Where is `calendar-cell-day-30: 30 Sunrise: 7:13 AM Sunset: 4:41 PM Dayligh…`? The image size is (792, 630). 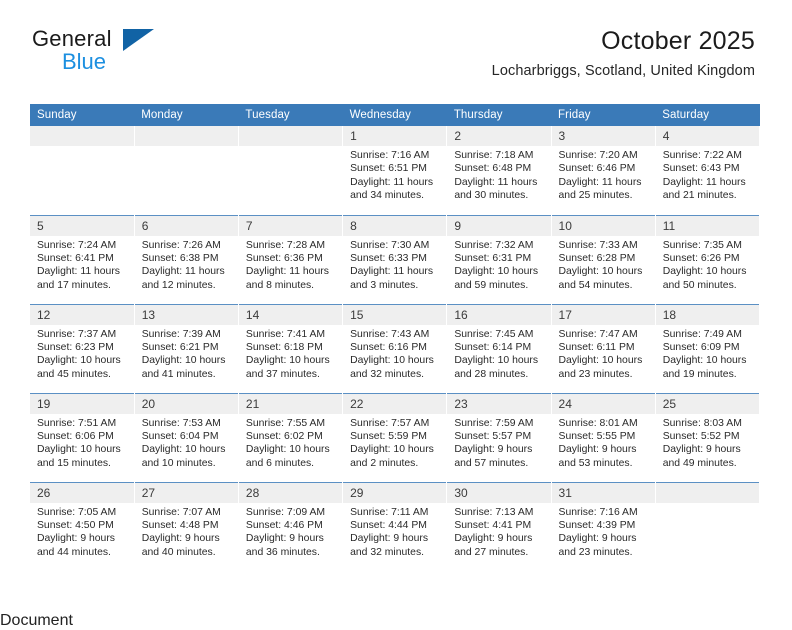 calendar-cell-day-30: 30 Sunrise: 7:13 AM Sunset: 4:41 PM Dayligh… is located at coordinates (499, 526).